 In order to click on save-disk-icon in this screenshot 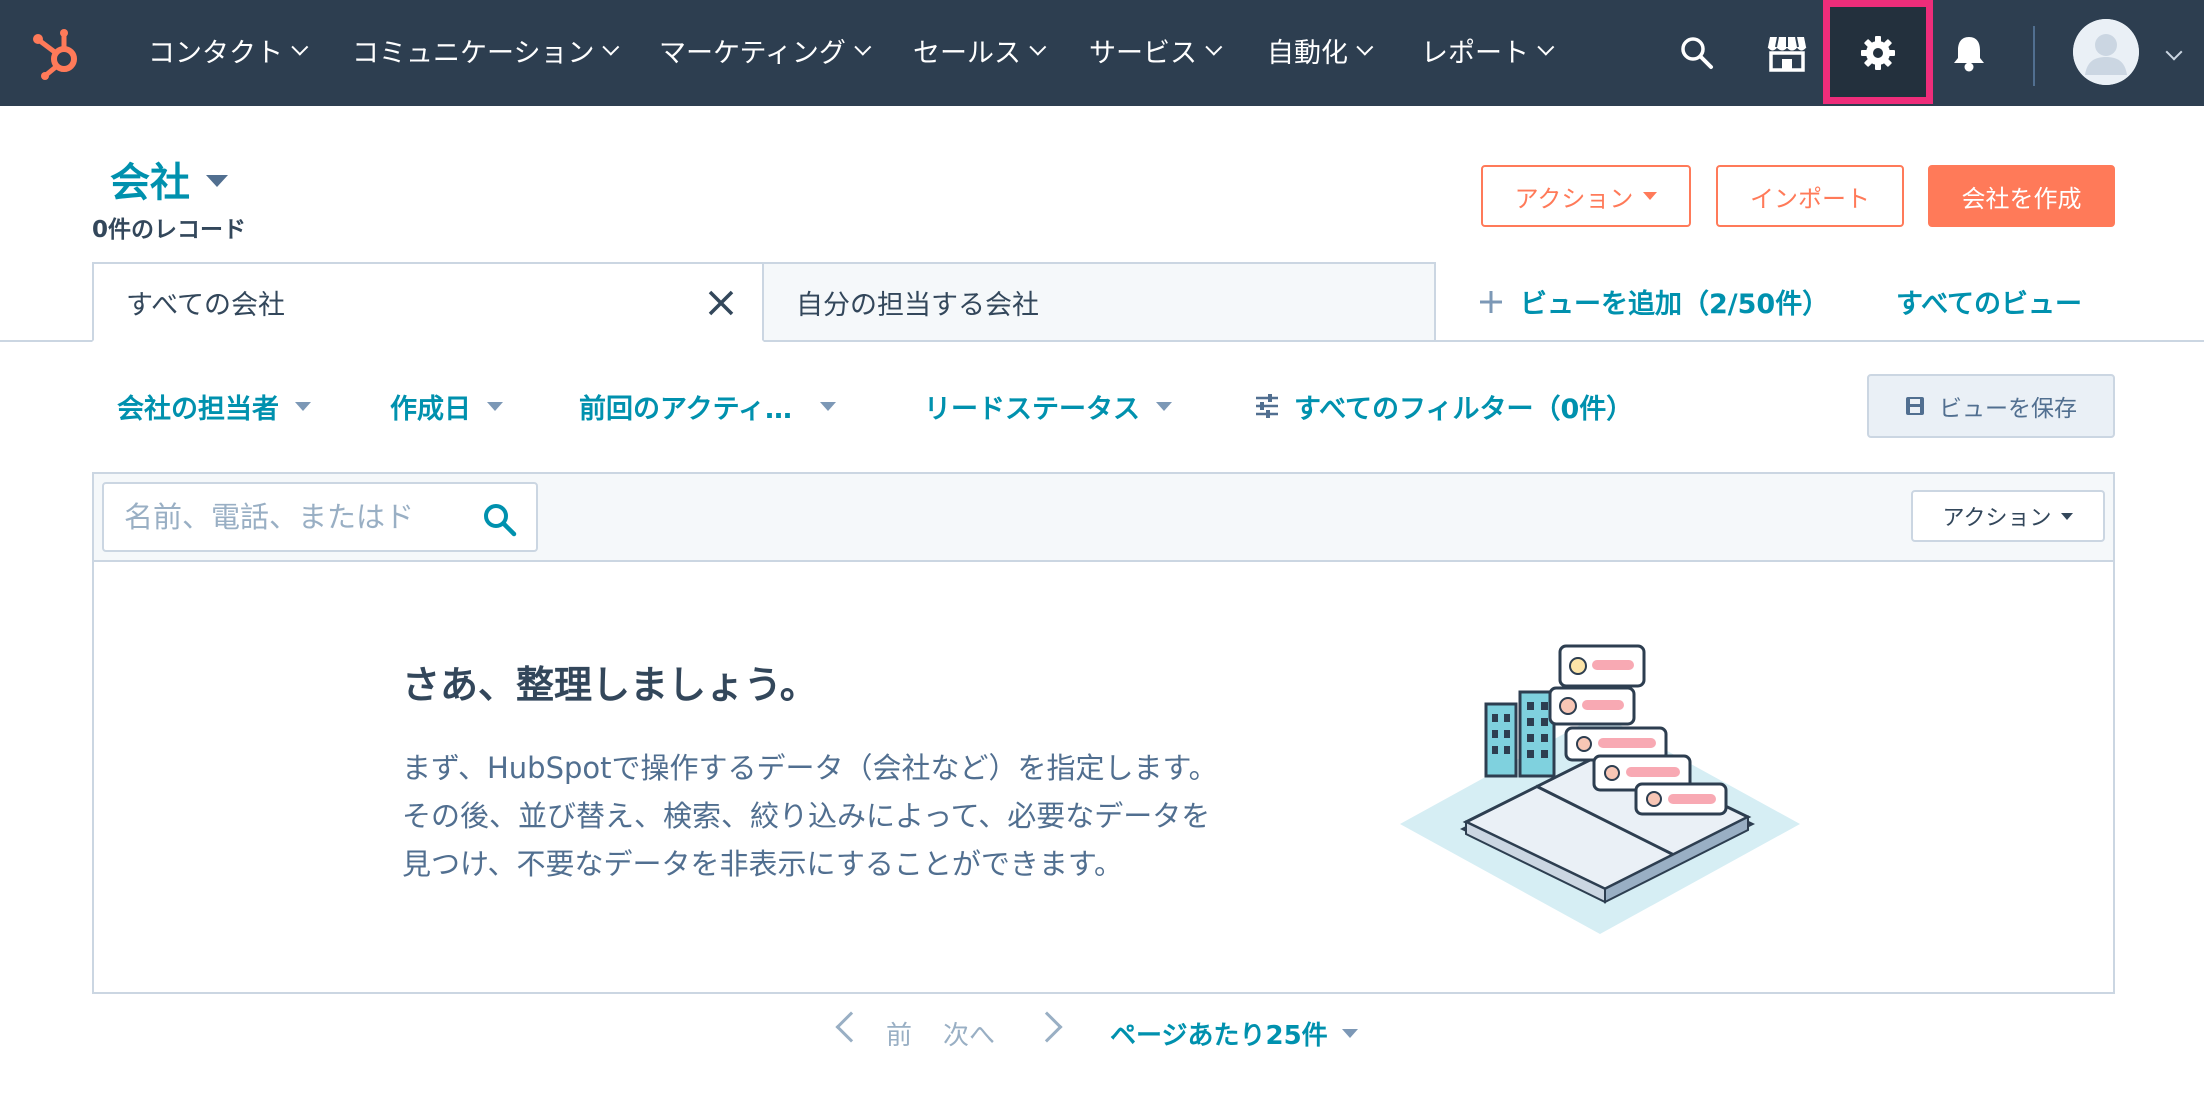, I will do `click(1915, 406)`.